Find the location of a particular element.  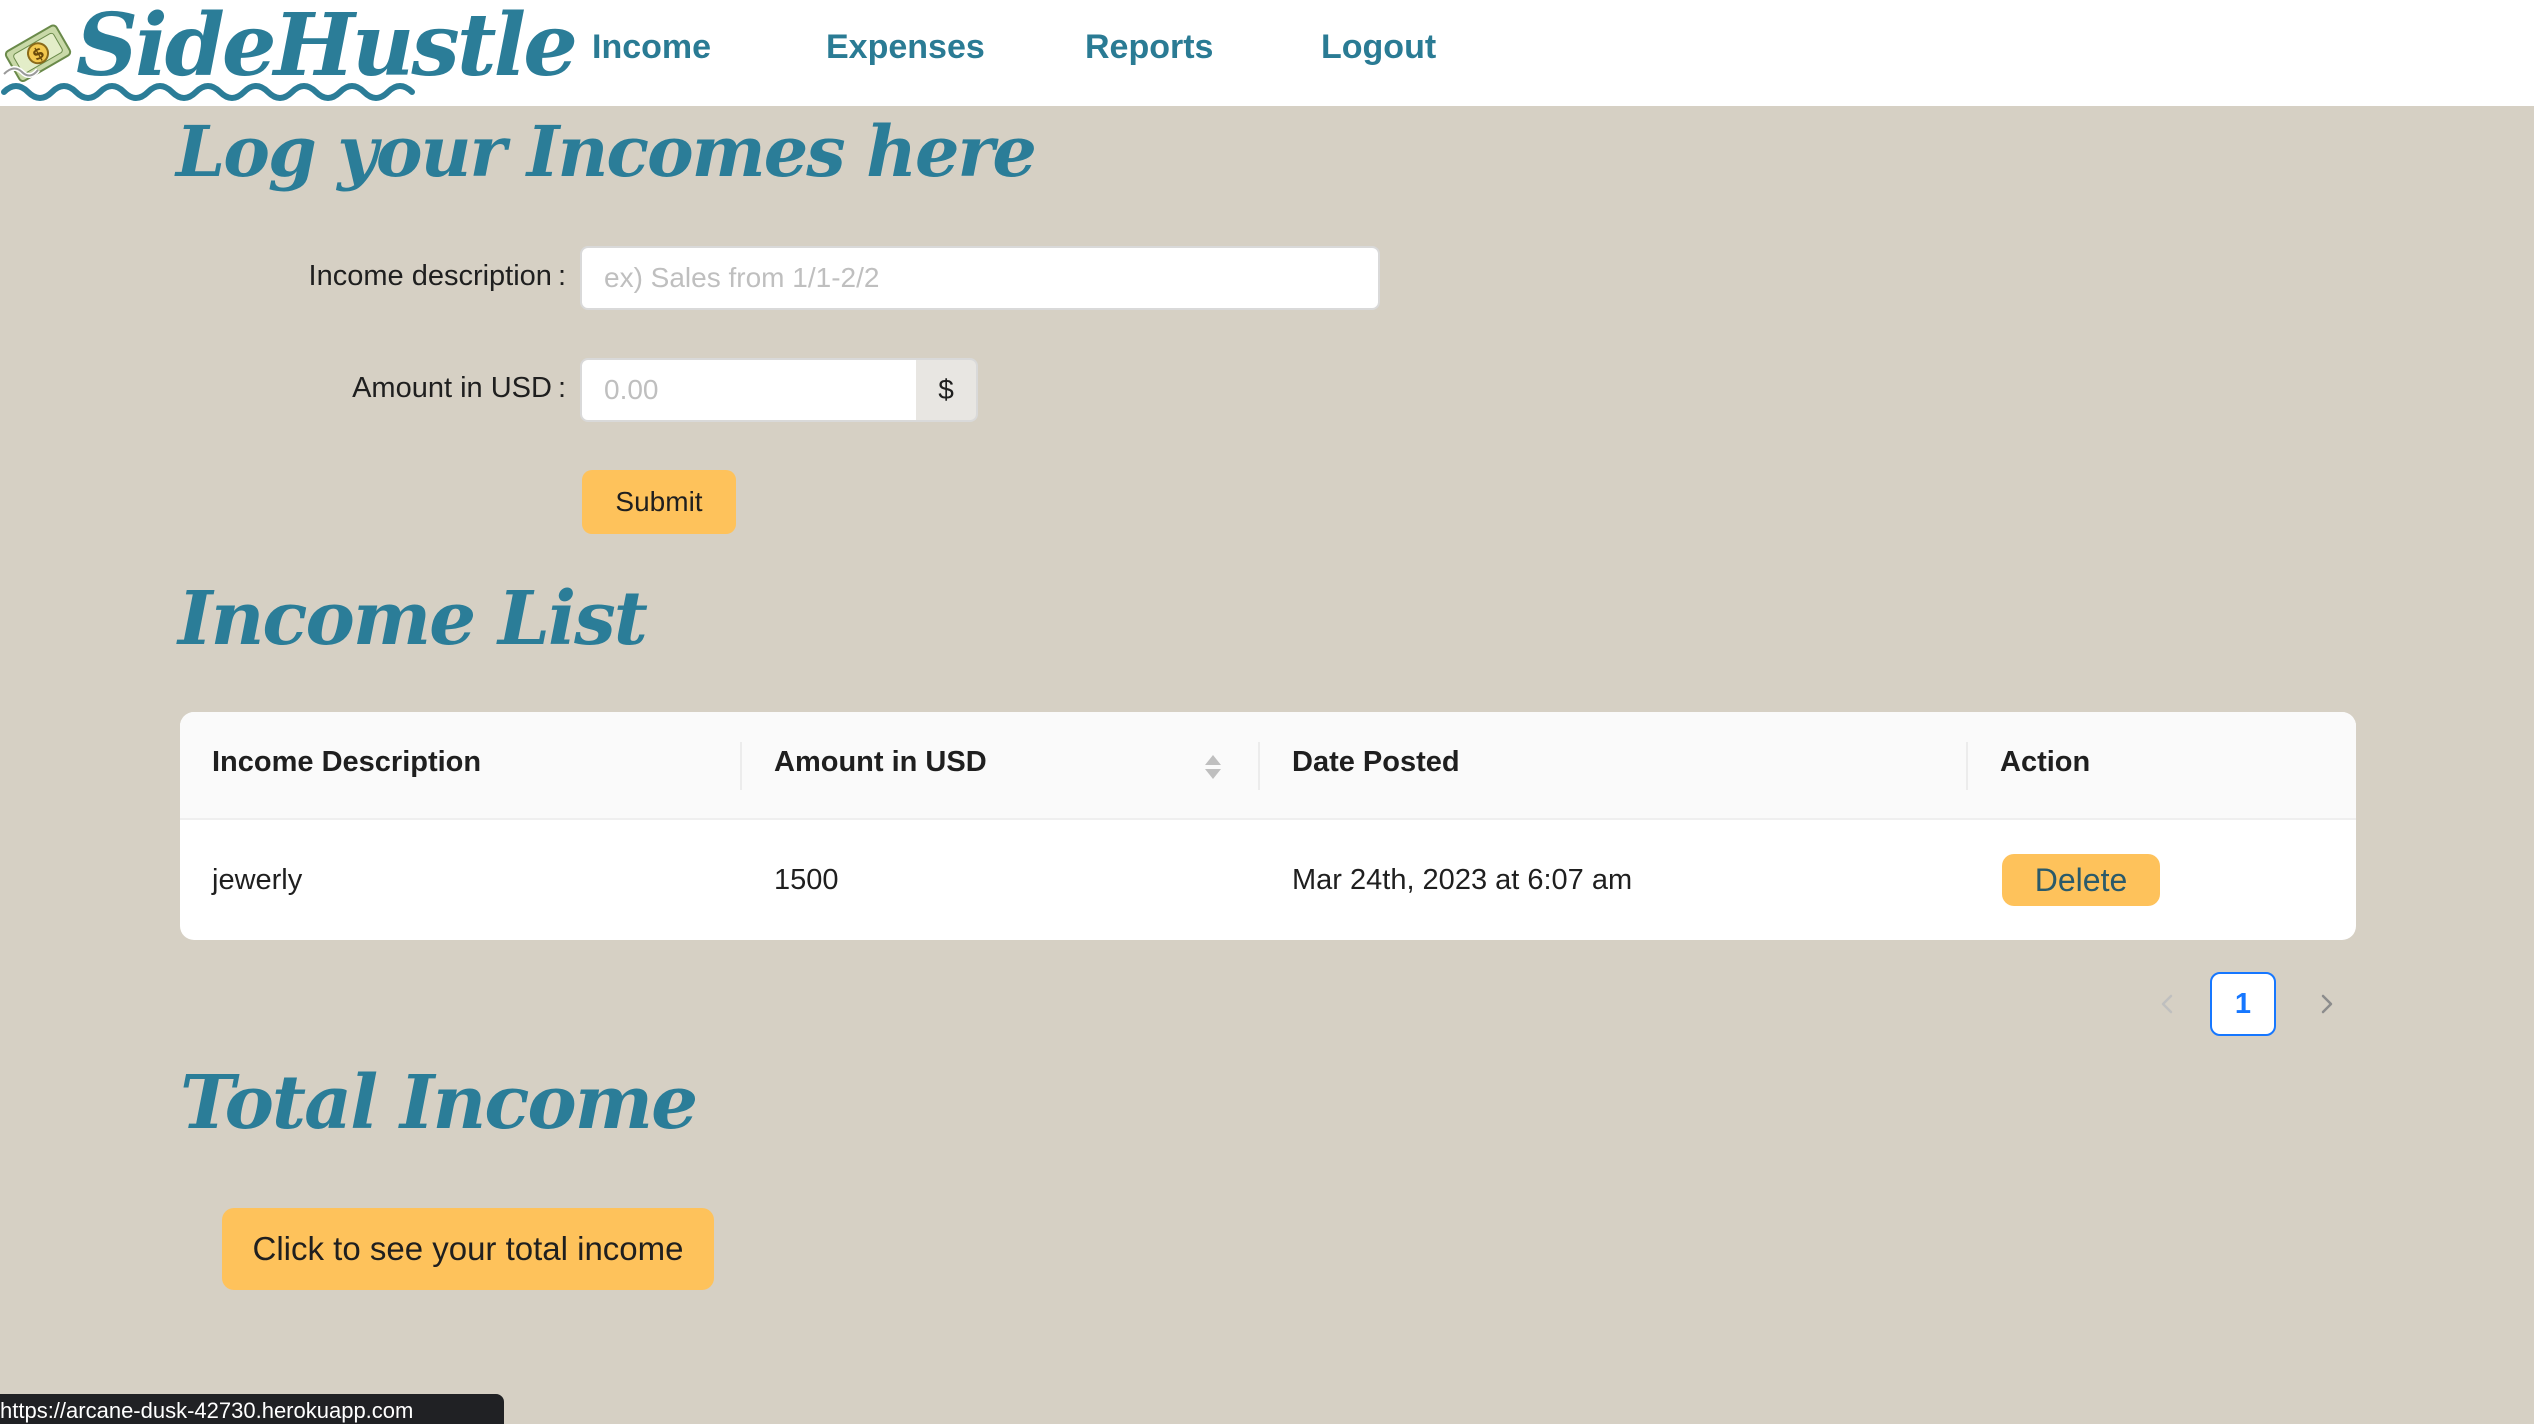

nav-logout: Logout is located at coordinates (1378, 47).